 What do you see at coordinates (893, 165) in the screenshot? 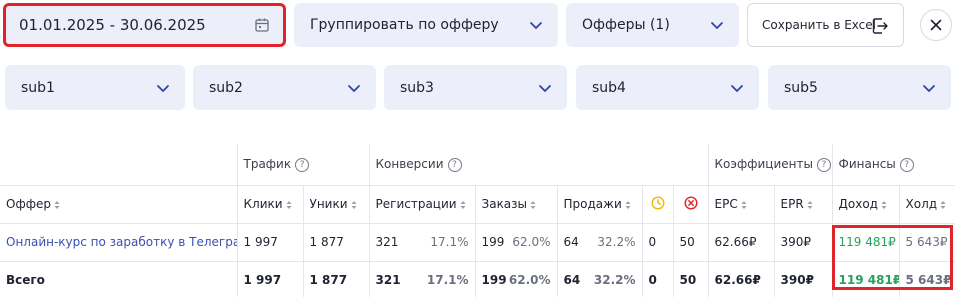
I see `group-finance: Финансы?` at bounding box center [893, 165].